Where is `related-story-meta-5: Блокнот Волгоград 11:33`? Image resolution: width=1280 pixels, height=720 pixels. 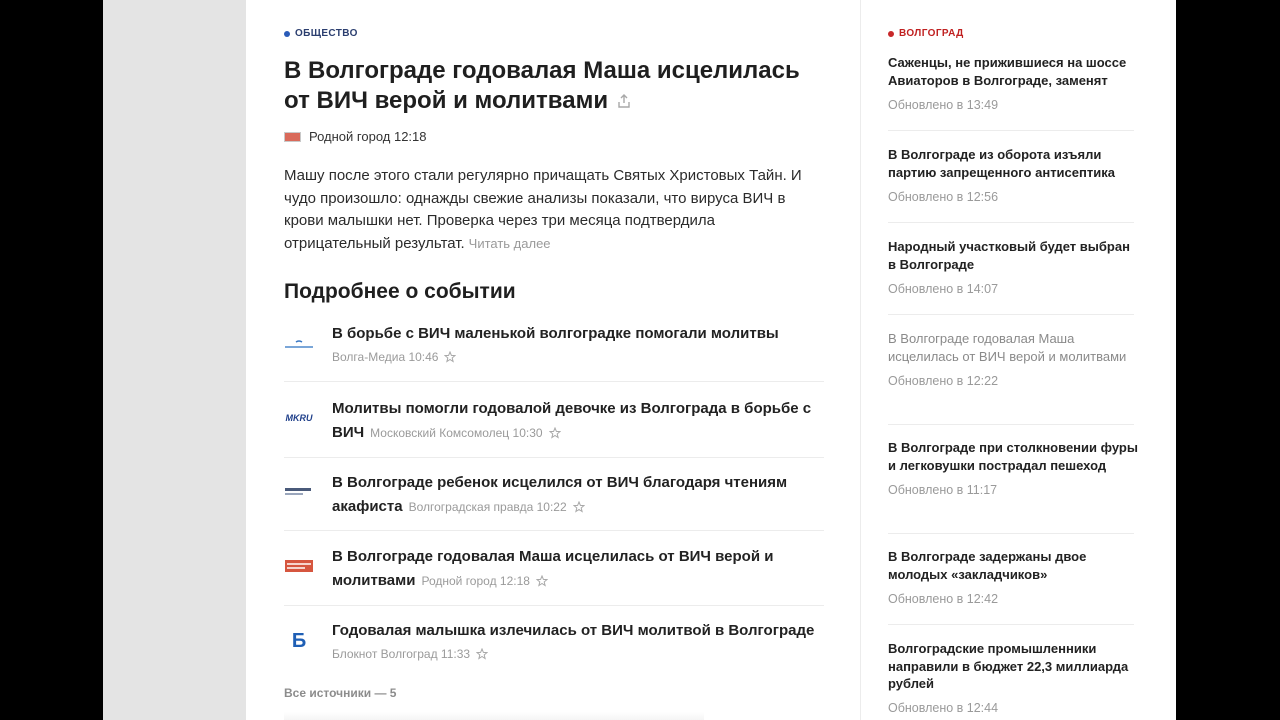
related-story-meta-5: Блокнот Волгоград 11:33 is located at coordinates (574, 655).